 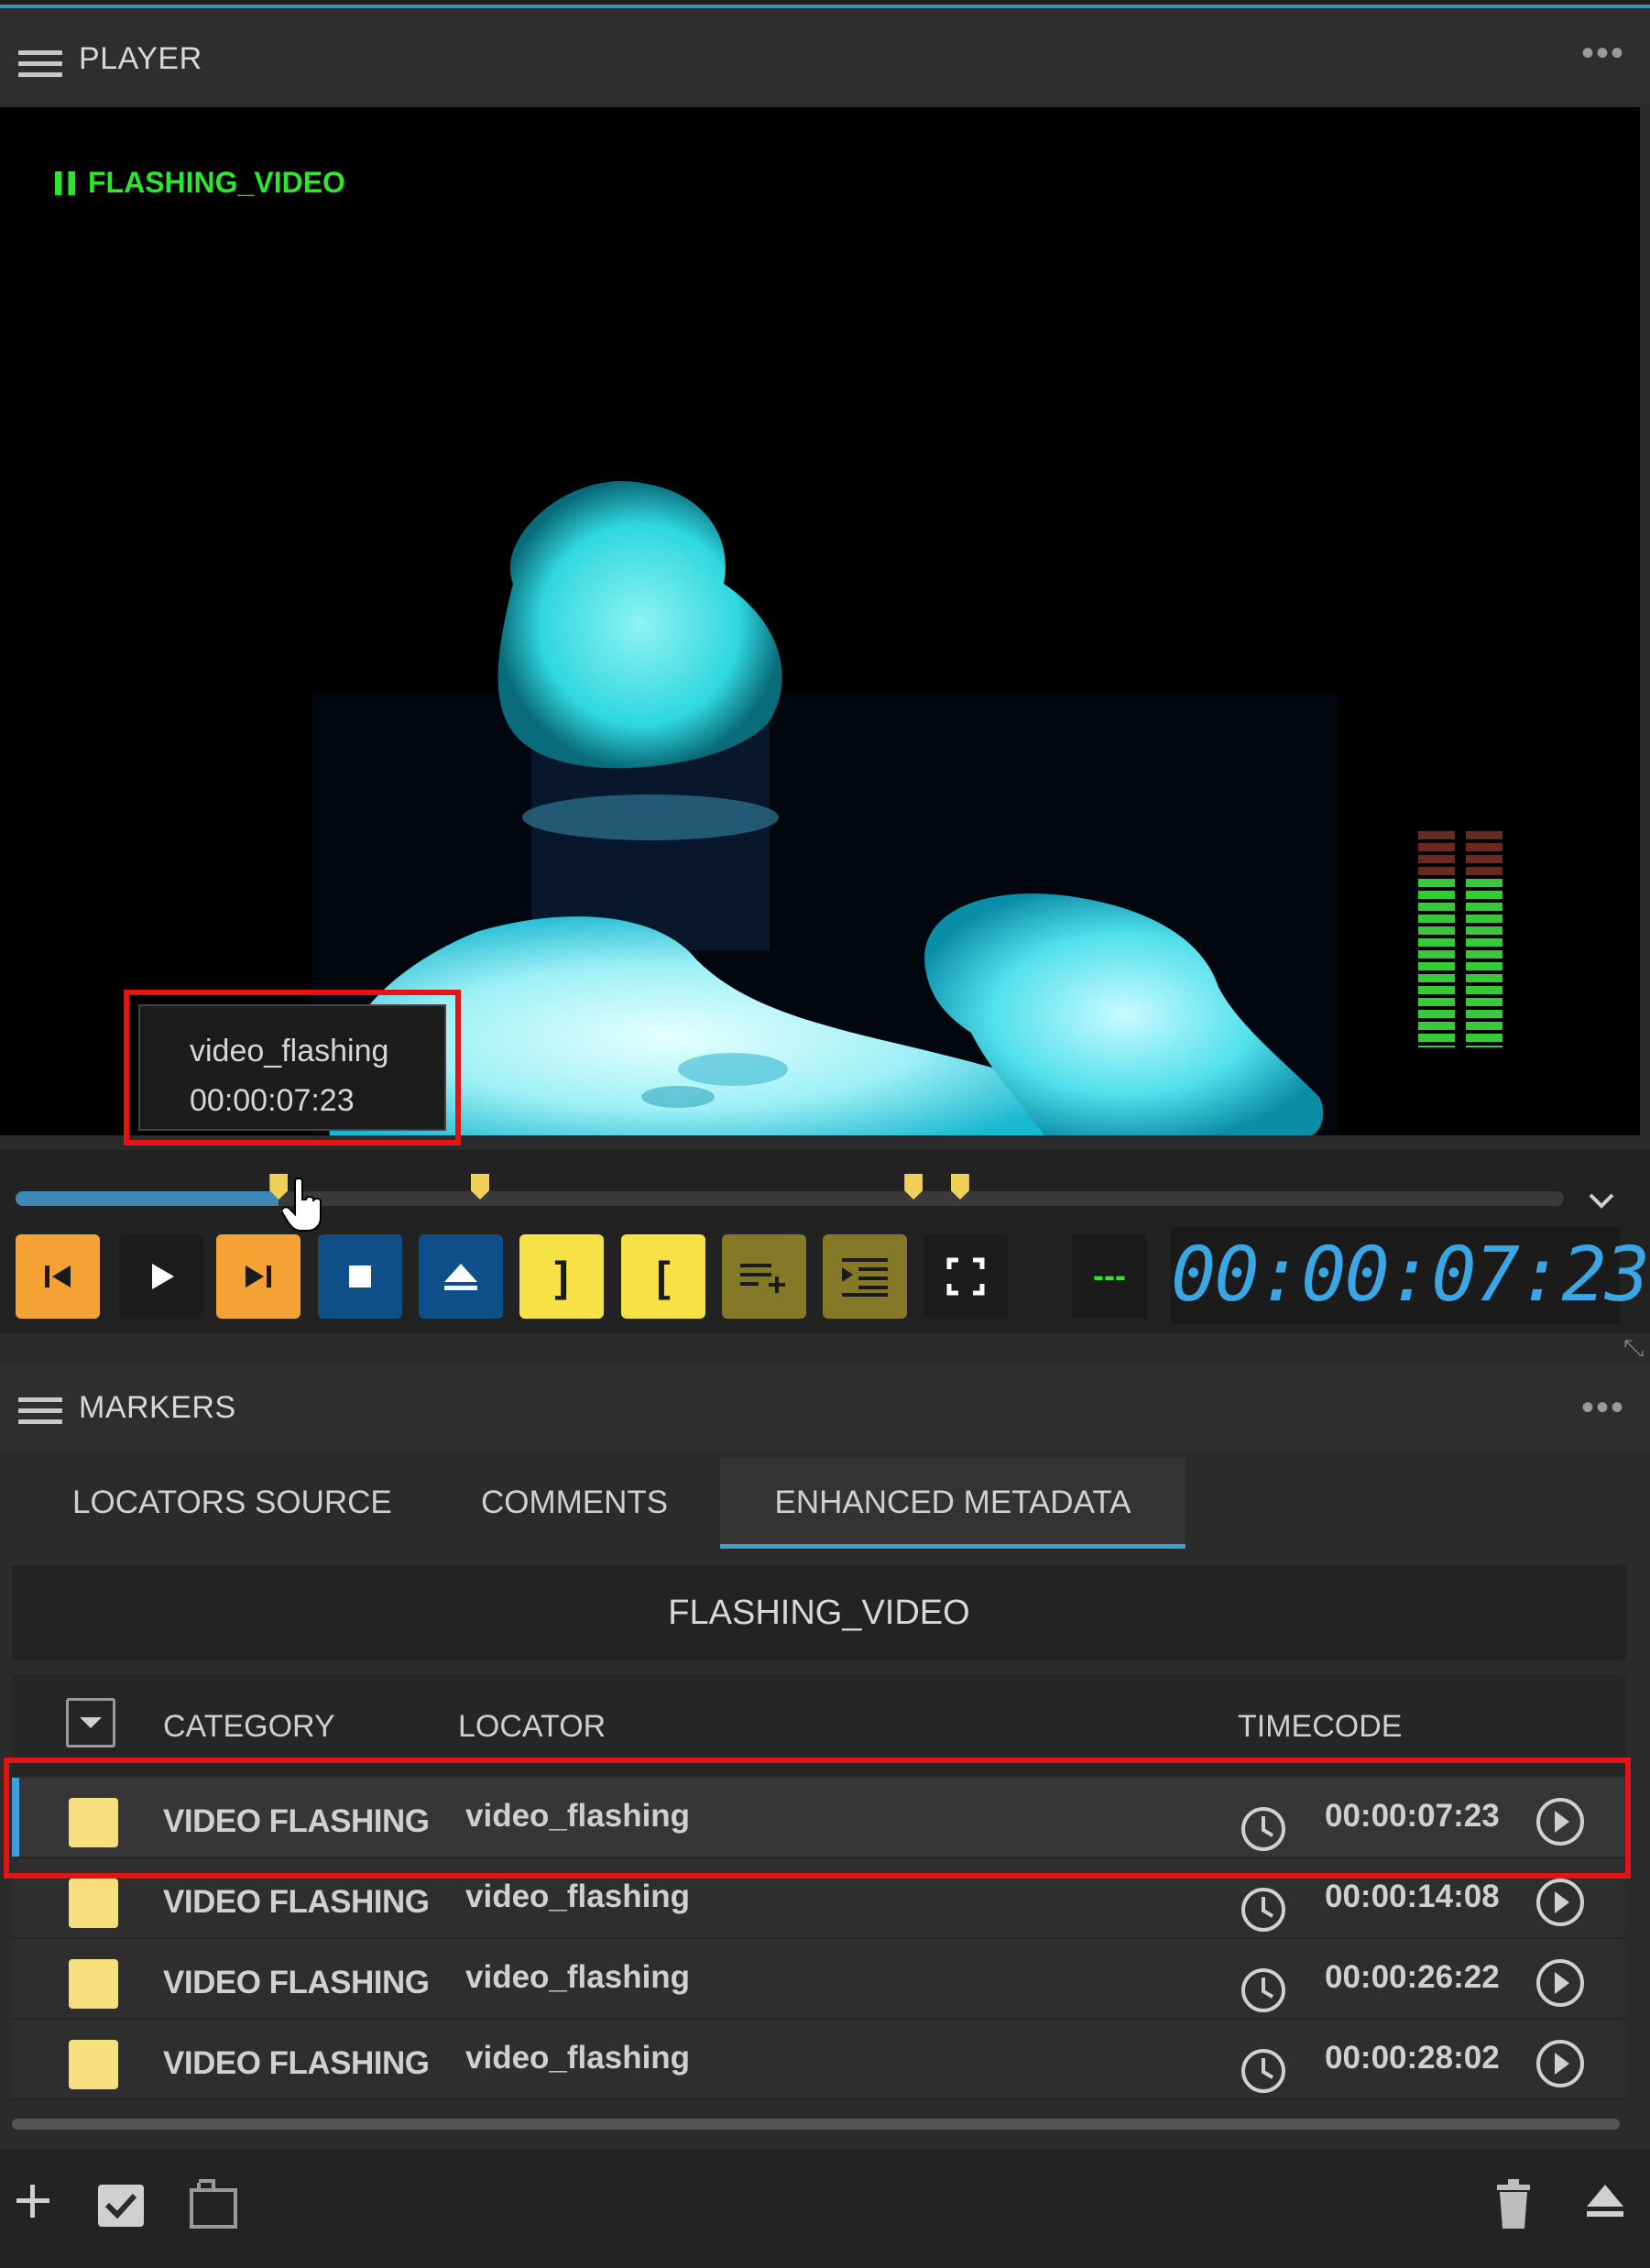 What do you see at coordinates (121, 2206) in the screenshot?
I see `checkbox-icon` at bounding box center [121, 2206].